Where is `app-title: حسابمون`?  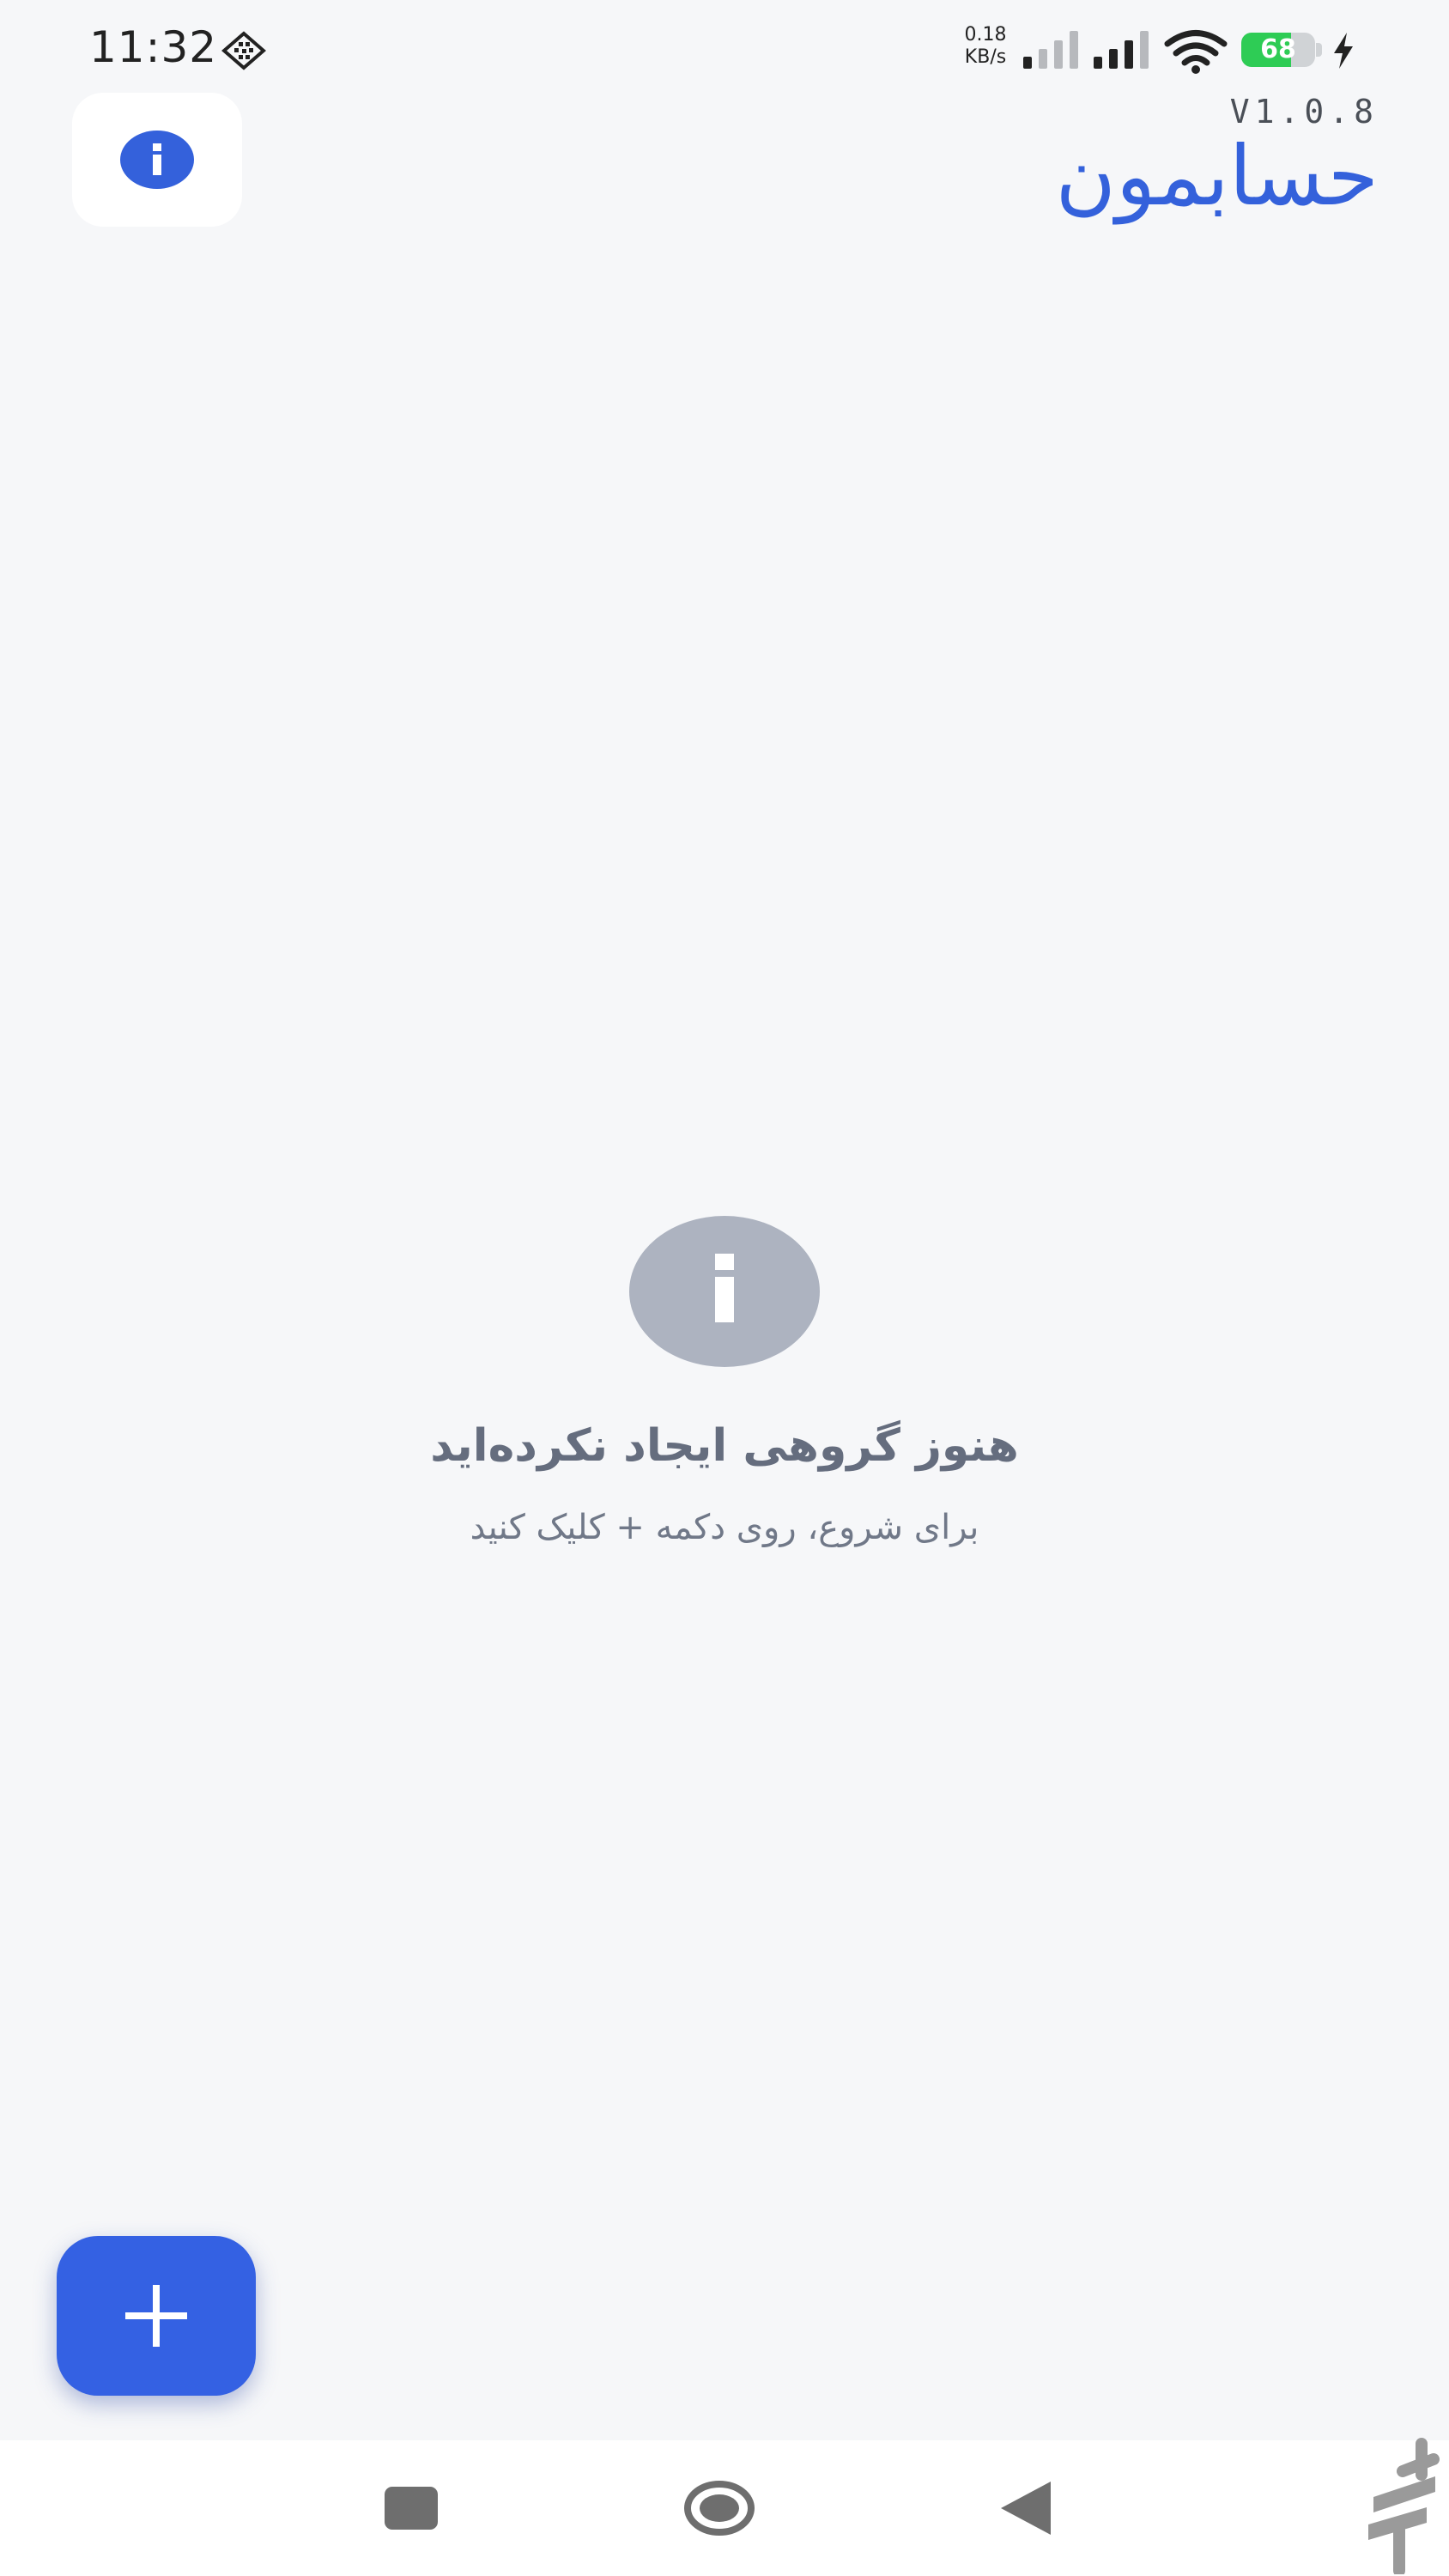
app-title: حسابمون is located at coordinates (1217, 176).